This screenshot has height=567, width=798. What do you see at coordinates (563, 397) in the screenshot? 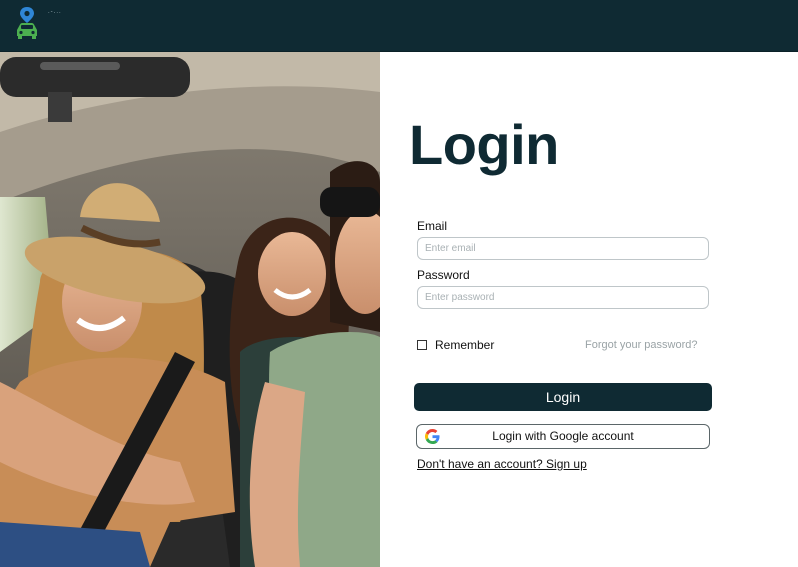
I see `login-button: Login` at bounding box center [563, 397].